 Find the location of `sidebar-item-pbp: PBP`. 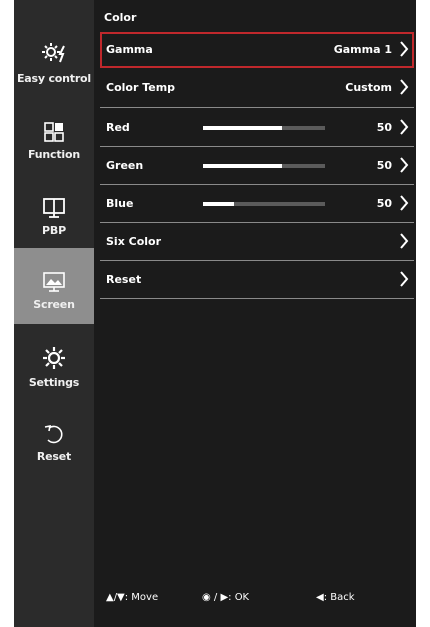

sidebar-item-pbp: PBP is located at coordinates (54, 214).